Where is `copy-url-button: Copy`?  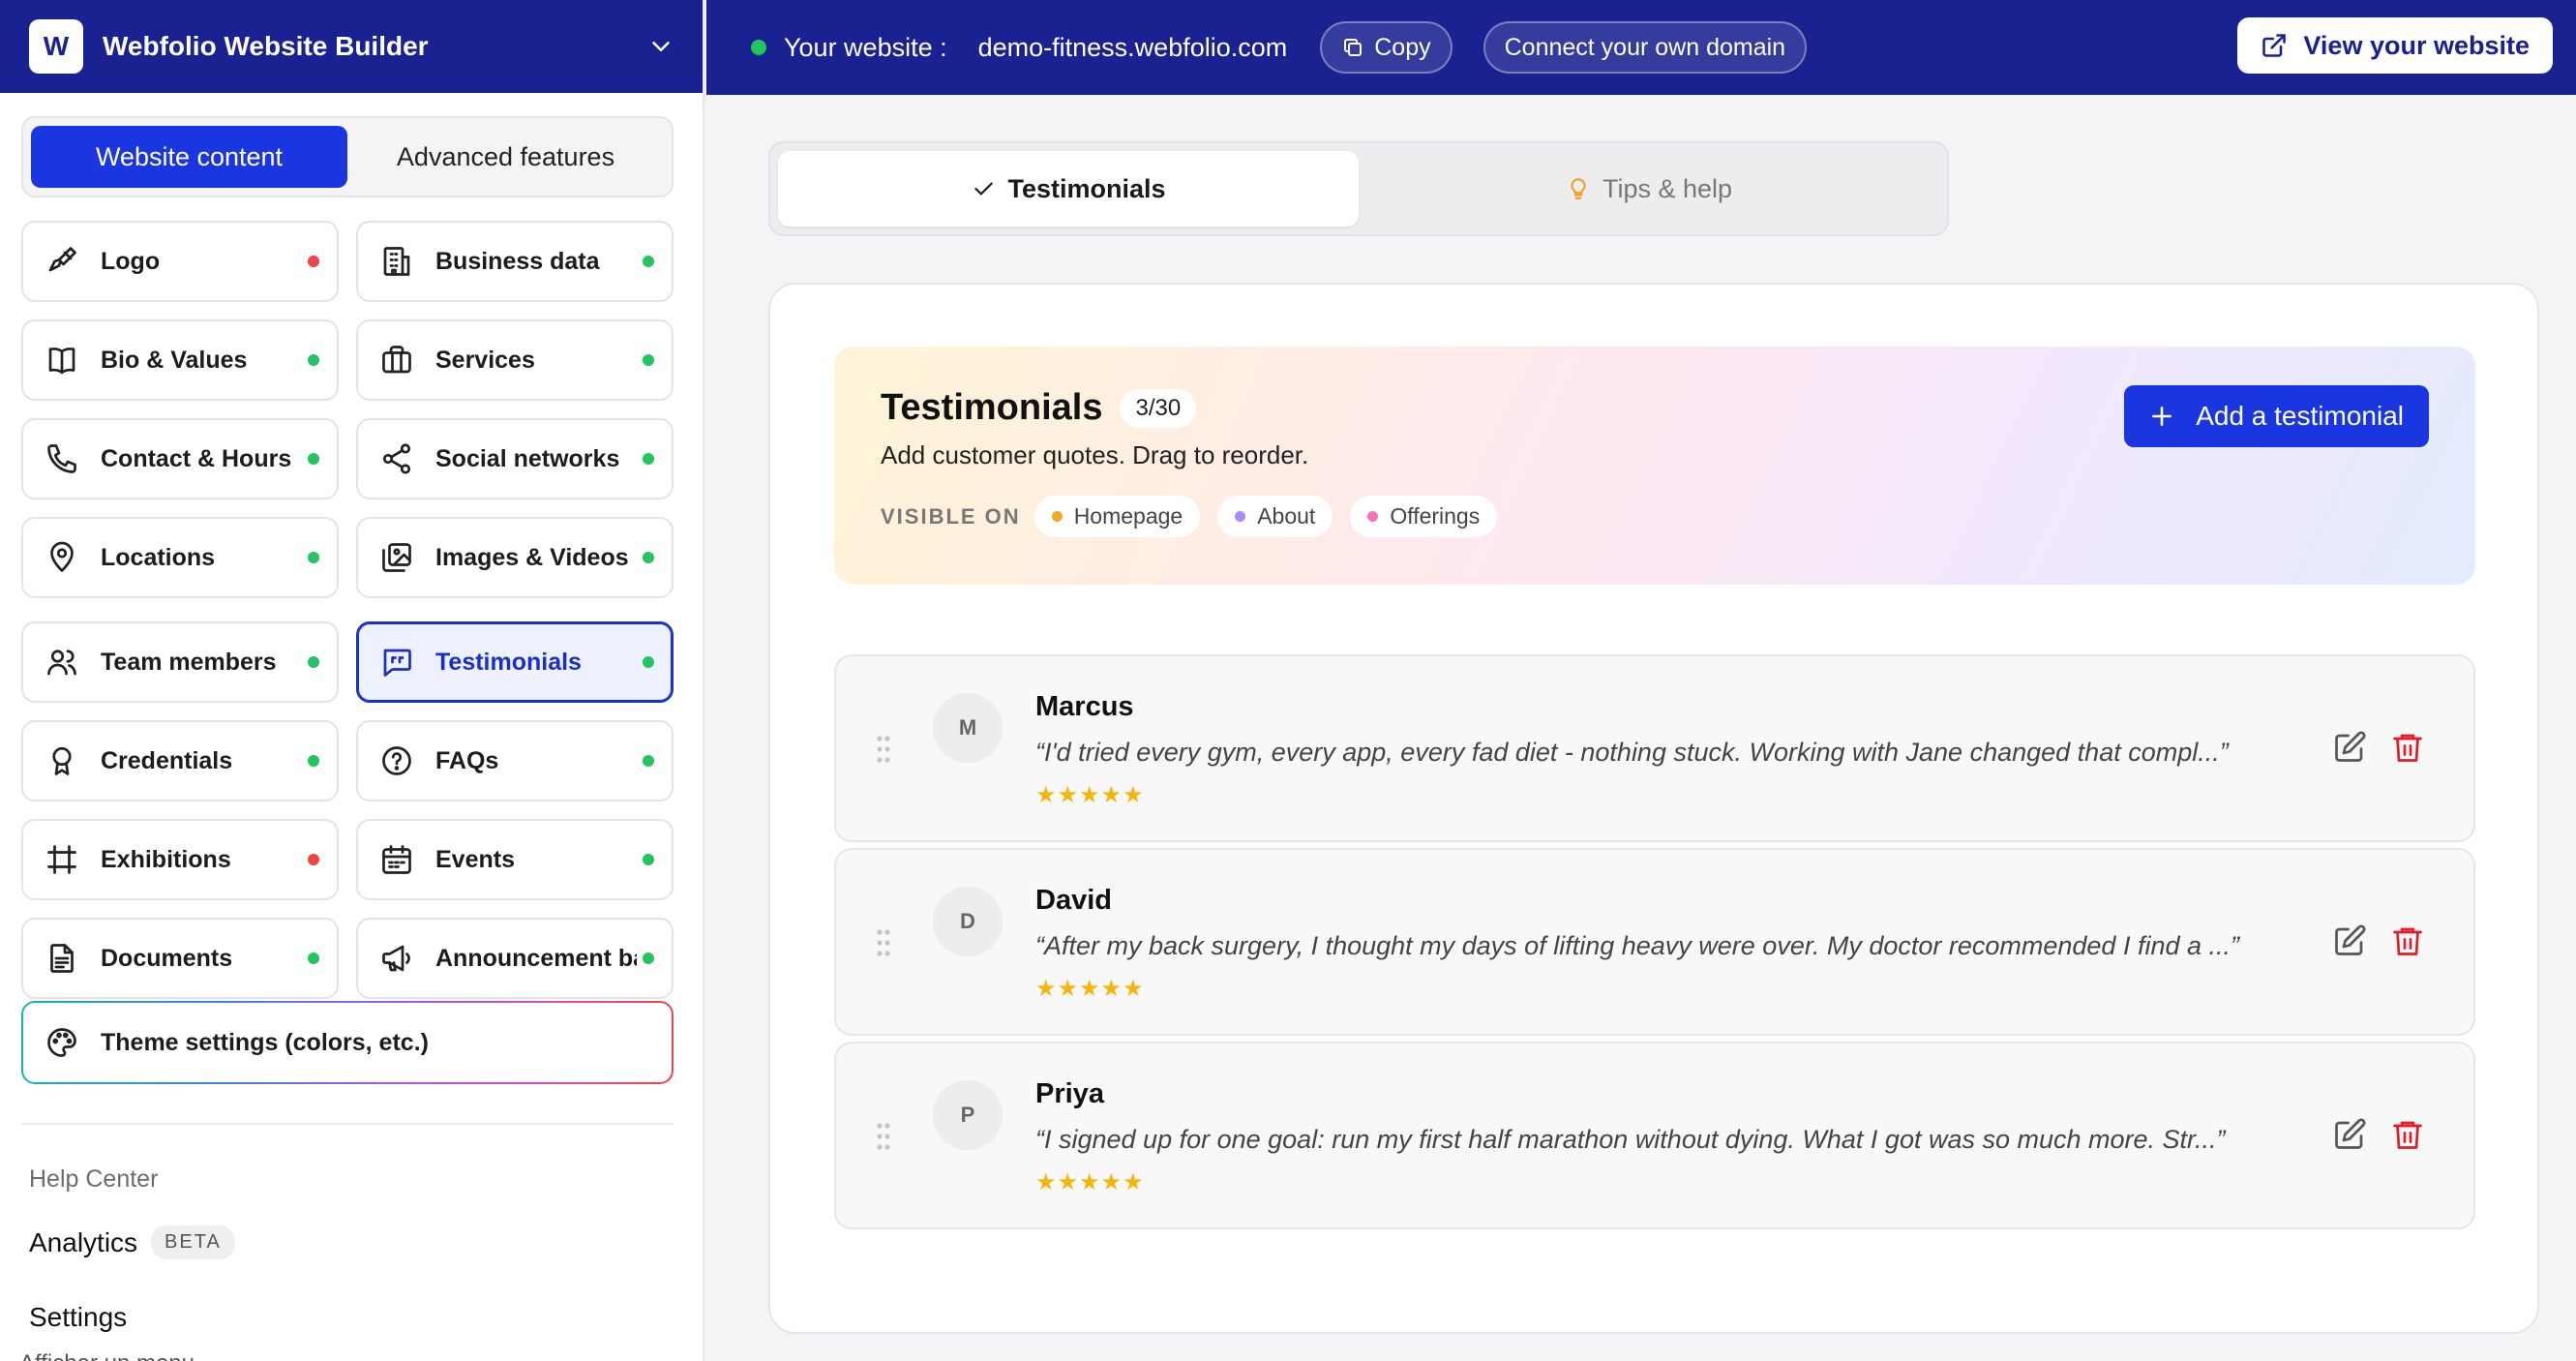 copy-url-button: Copy is located at coordinates (1386, 47).